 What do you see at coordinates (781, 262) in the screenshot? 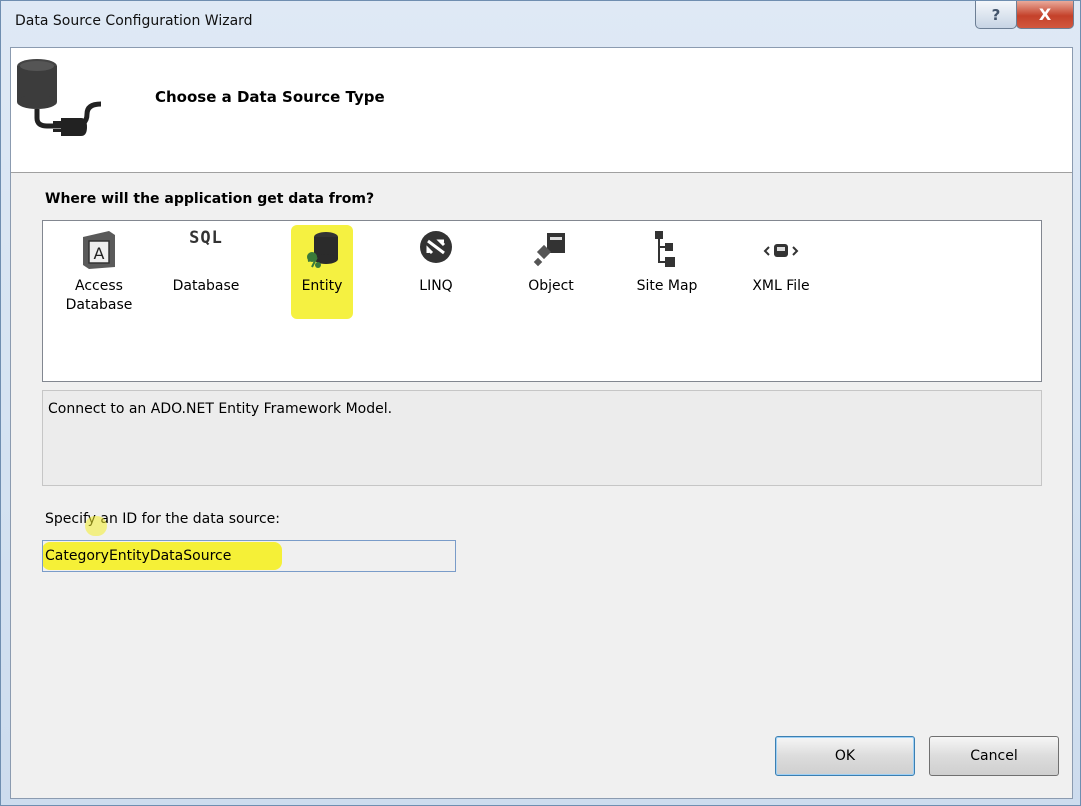
I see `source-item-xml-file: XML File` at bounding box center [781, 262].